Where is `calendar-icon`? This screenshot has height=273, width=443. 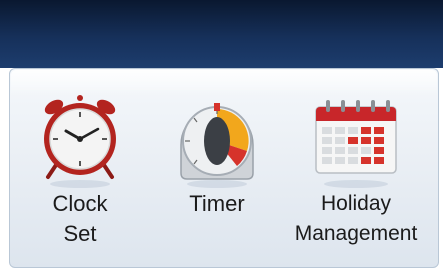 calendar-icon is located at coordinates (356, 144).